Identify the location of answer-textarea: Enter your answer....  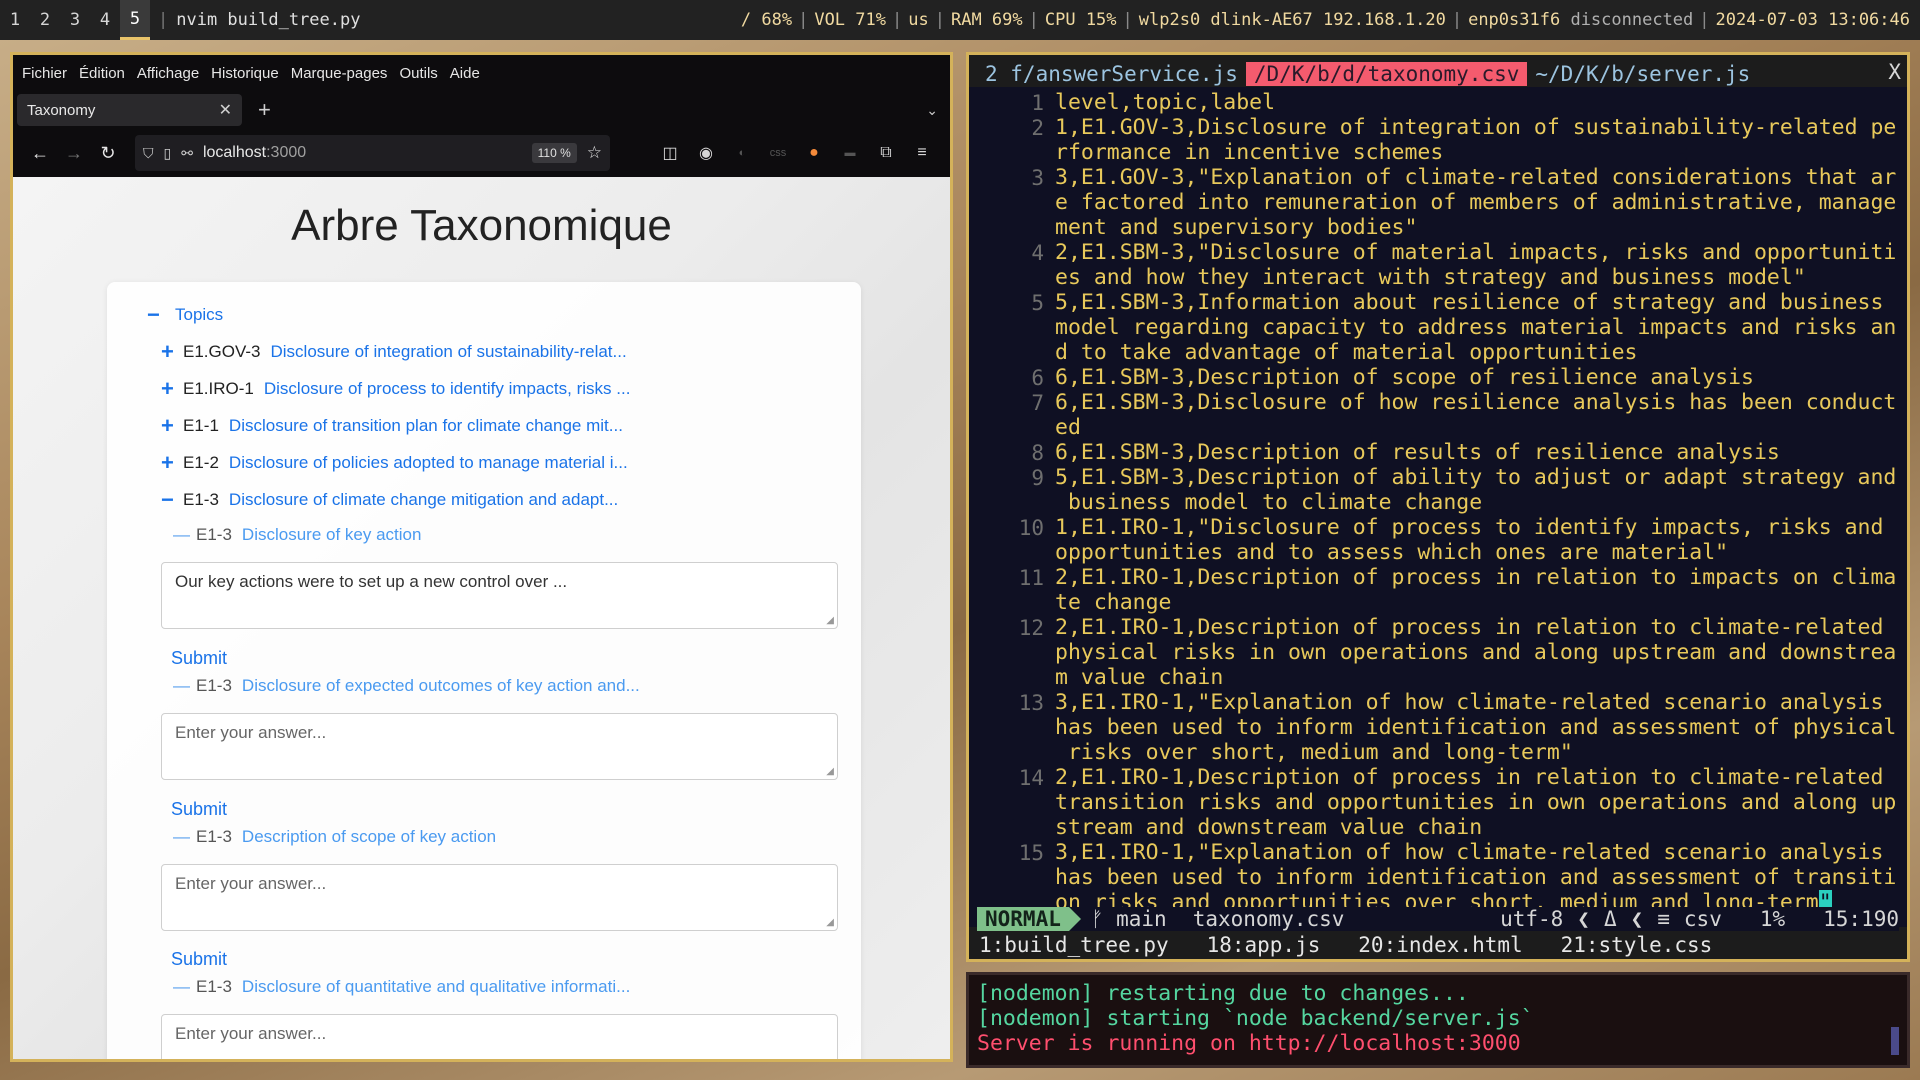
(499, 1036).